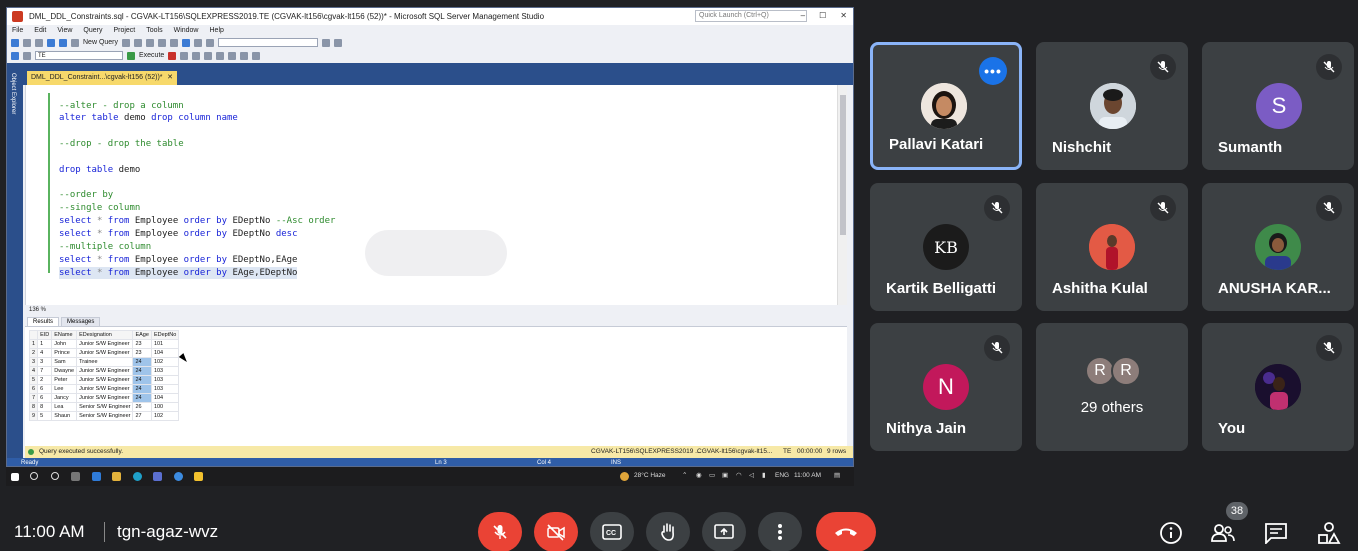 Image resolution: width=1358 pixels, height=551 pixels. I want to click on participant-tile: Ashitha Kulal, so click(1112, 247).